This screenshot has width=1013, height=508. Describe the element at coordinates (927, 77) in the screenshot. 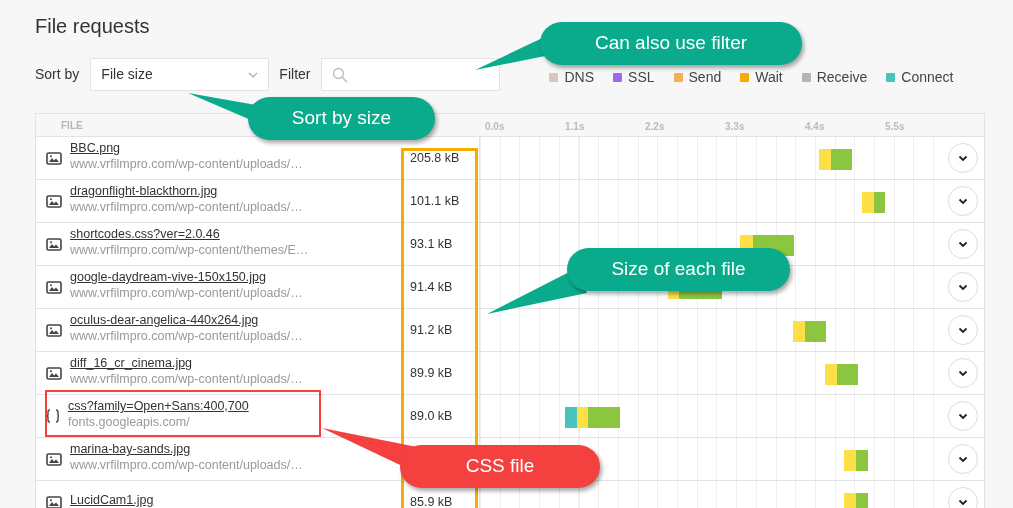

I see `legend-label: Connect` at that location.